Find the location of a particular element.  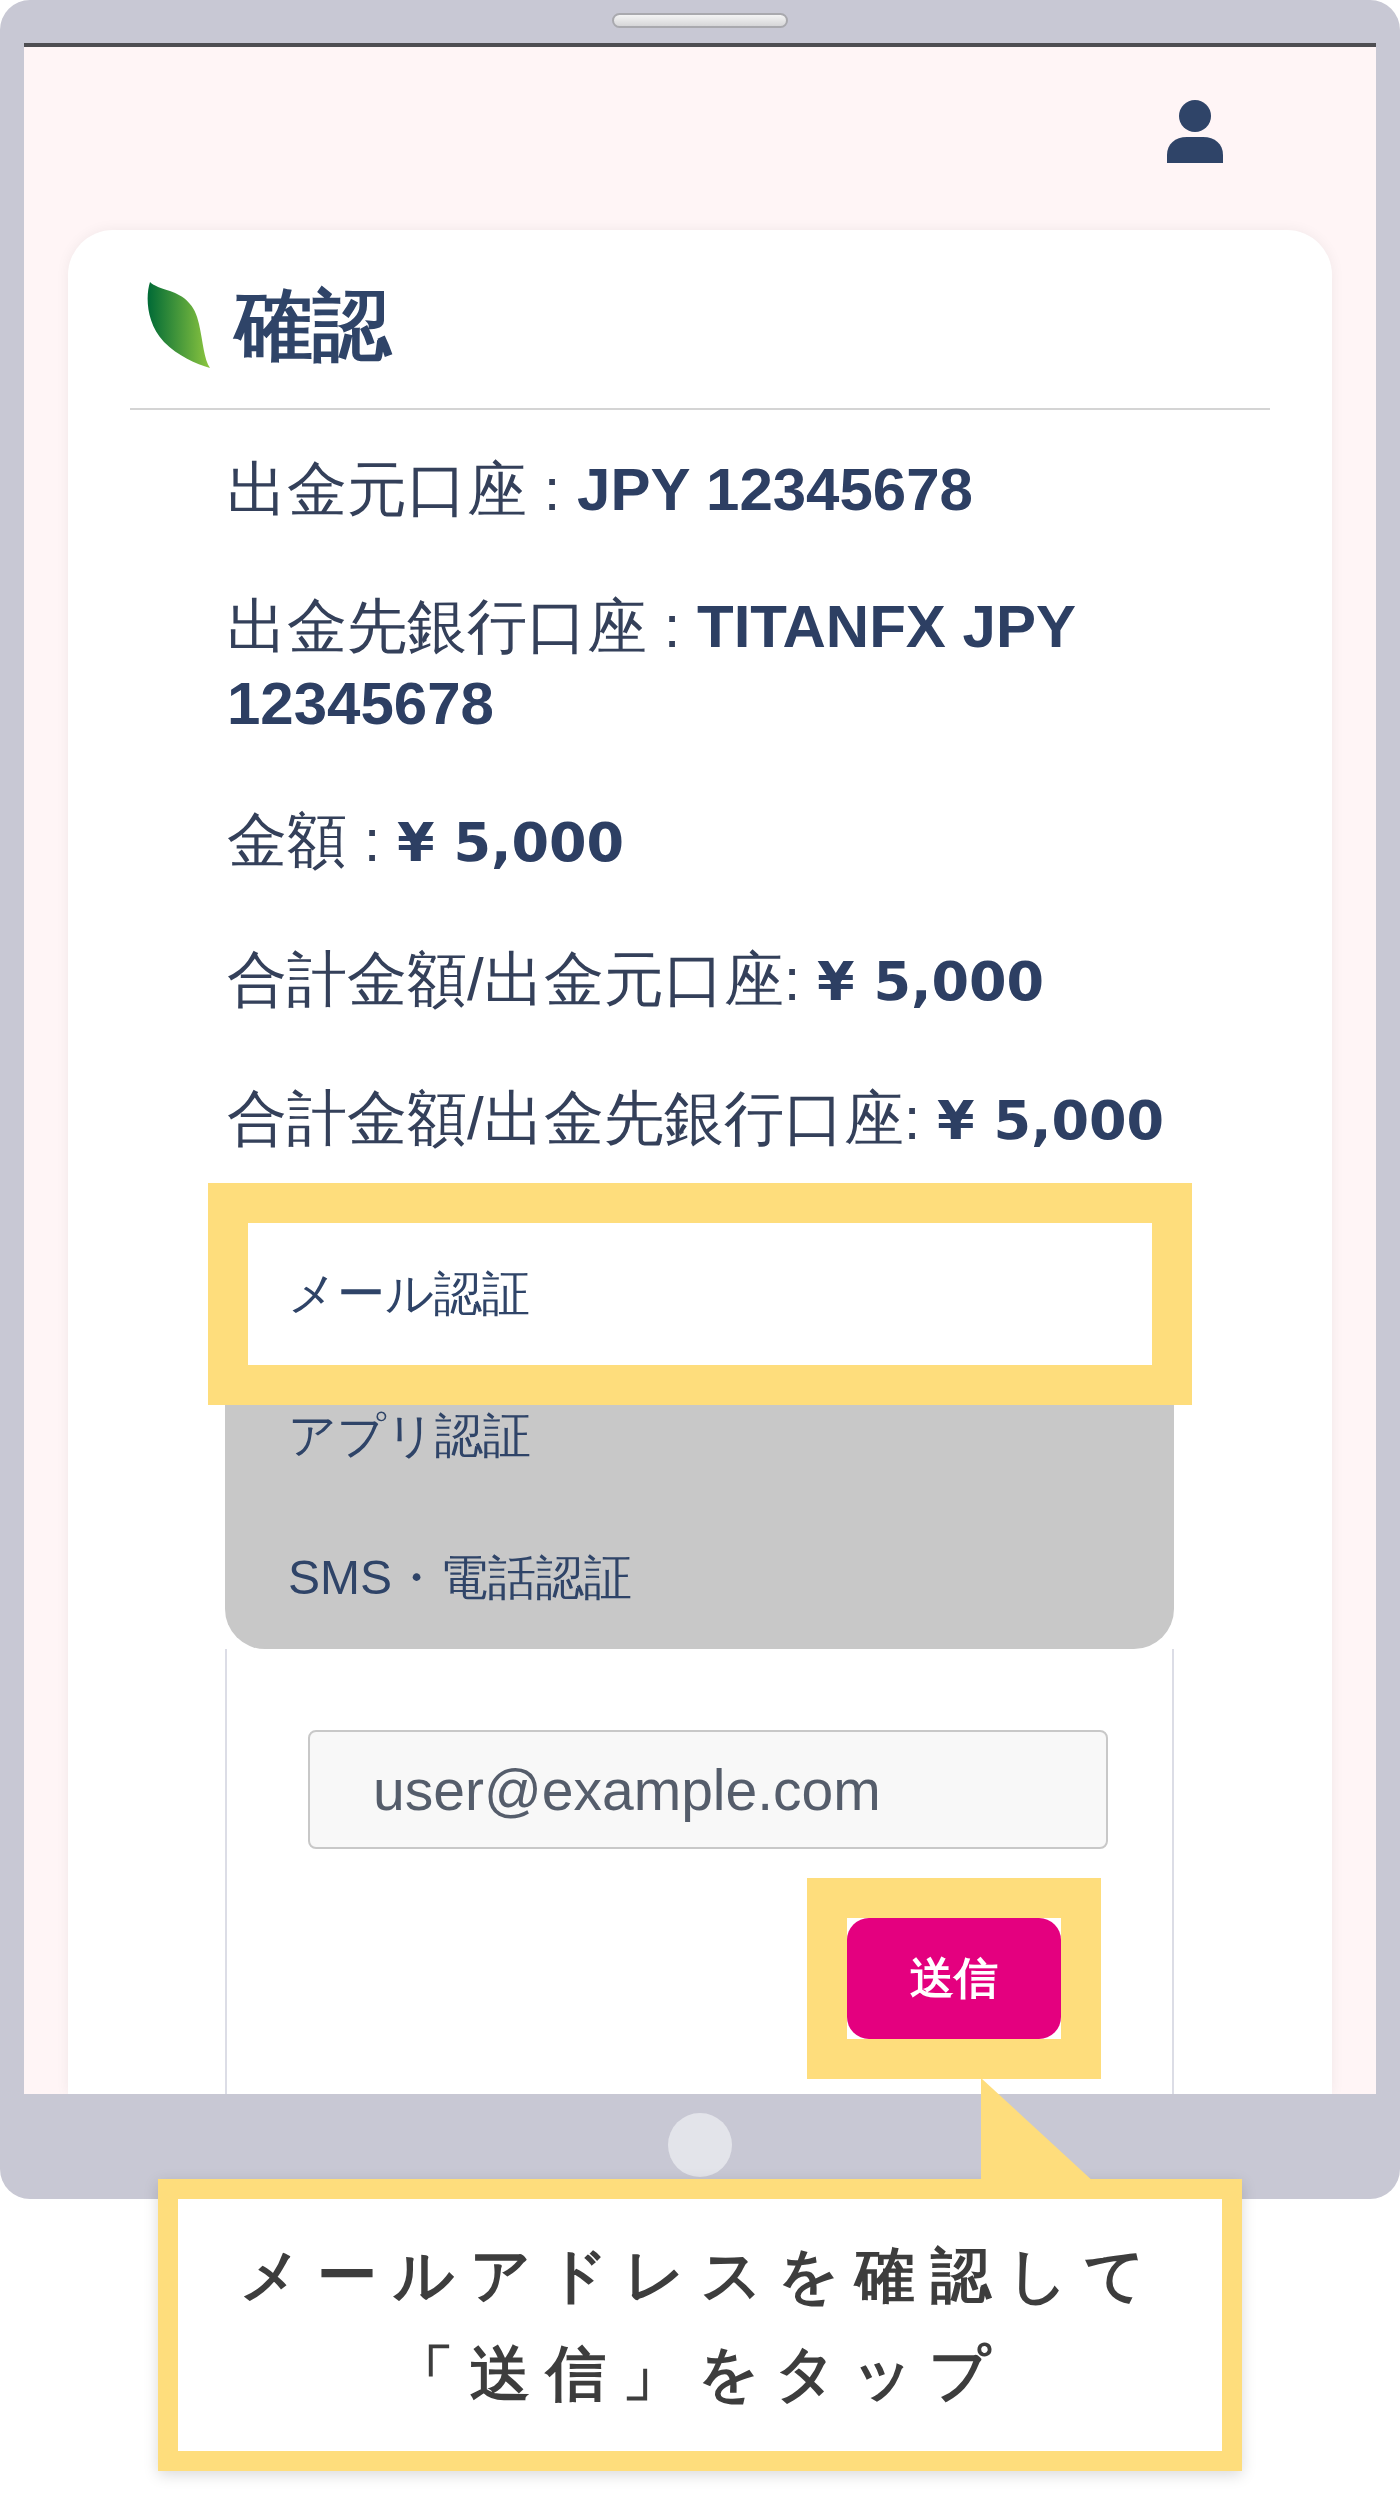

send-button: 送信 is located at coordinates (954, 1978).